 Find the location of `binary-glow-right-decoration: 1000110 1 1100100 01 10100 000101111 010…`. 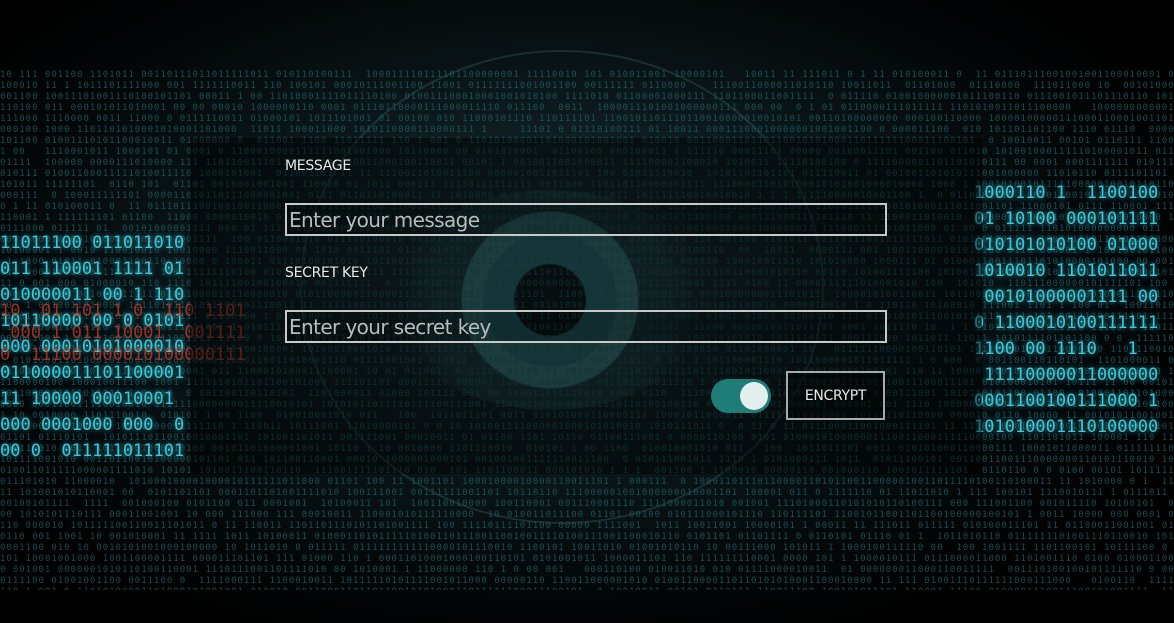

binary-glow-right-decoration: 1000110 1 1100100 01 10100 000101111 010… is located at coordinates (1066, 310).